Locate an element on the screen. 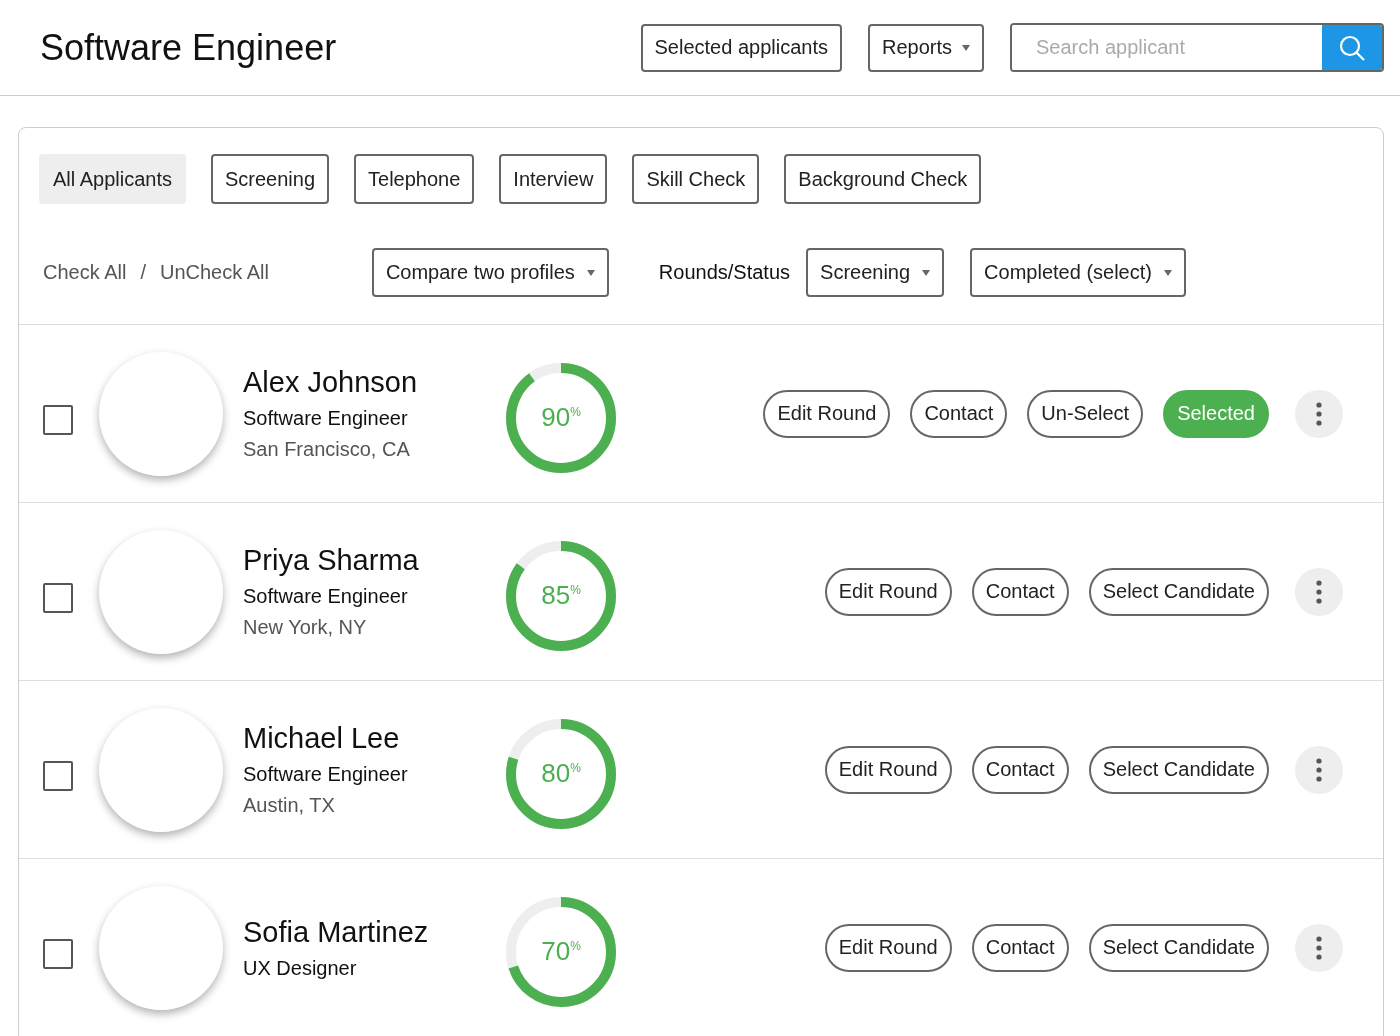 Image resolution: width=1400 pixels, height=1036 pixels. search-field: Search applicant is located at coordinates (1197, 47).